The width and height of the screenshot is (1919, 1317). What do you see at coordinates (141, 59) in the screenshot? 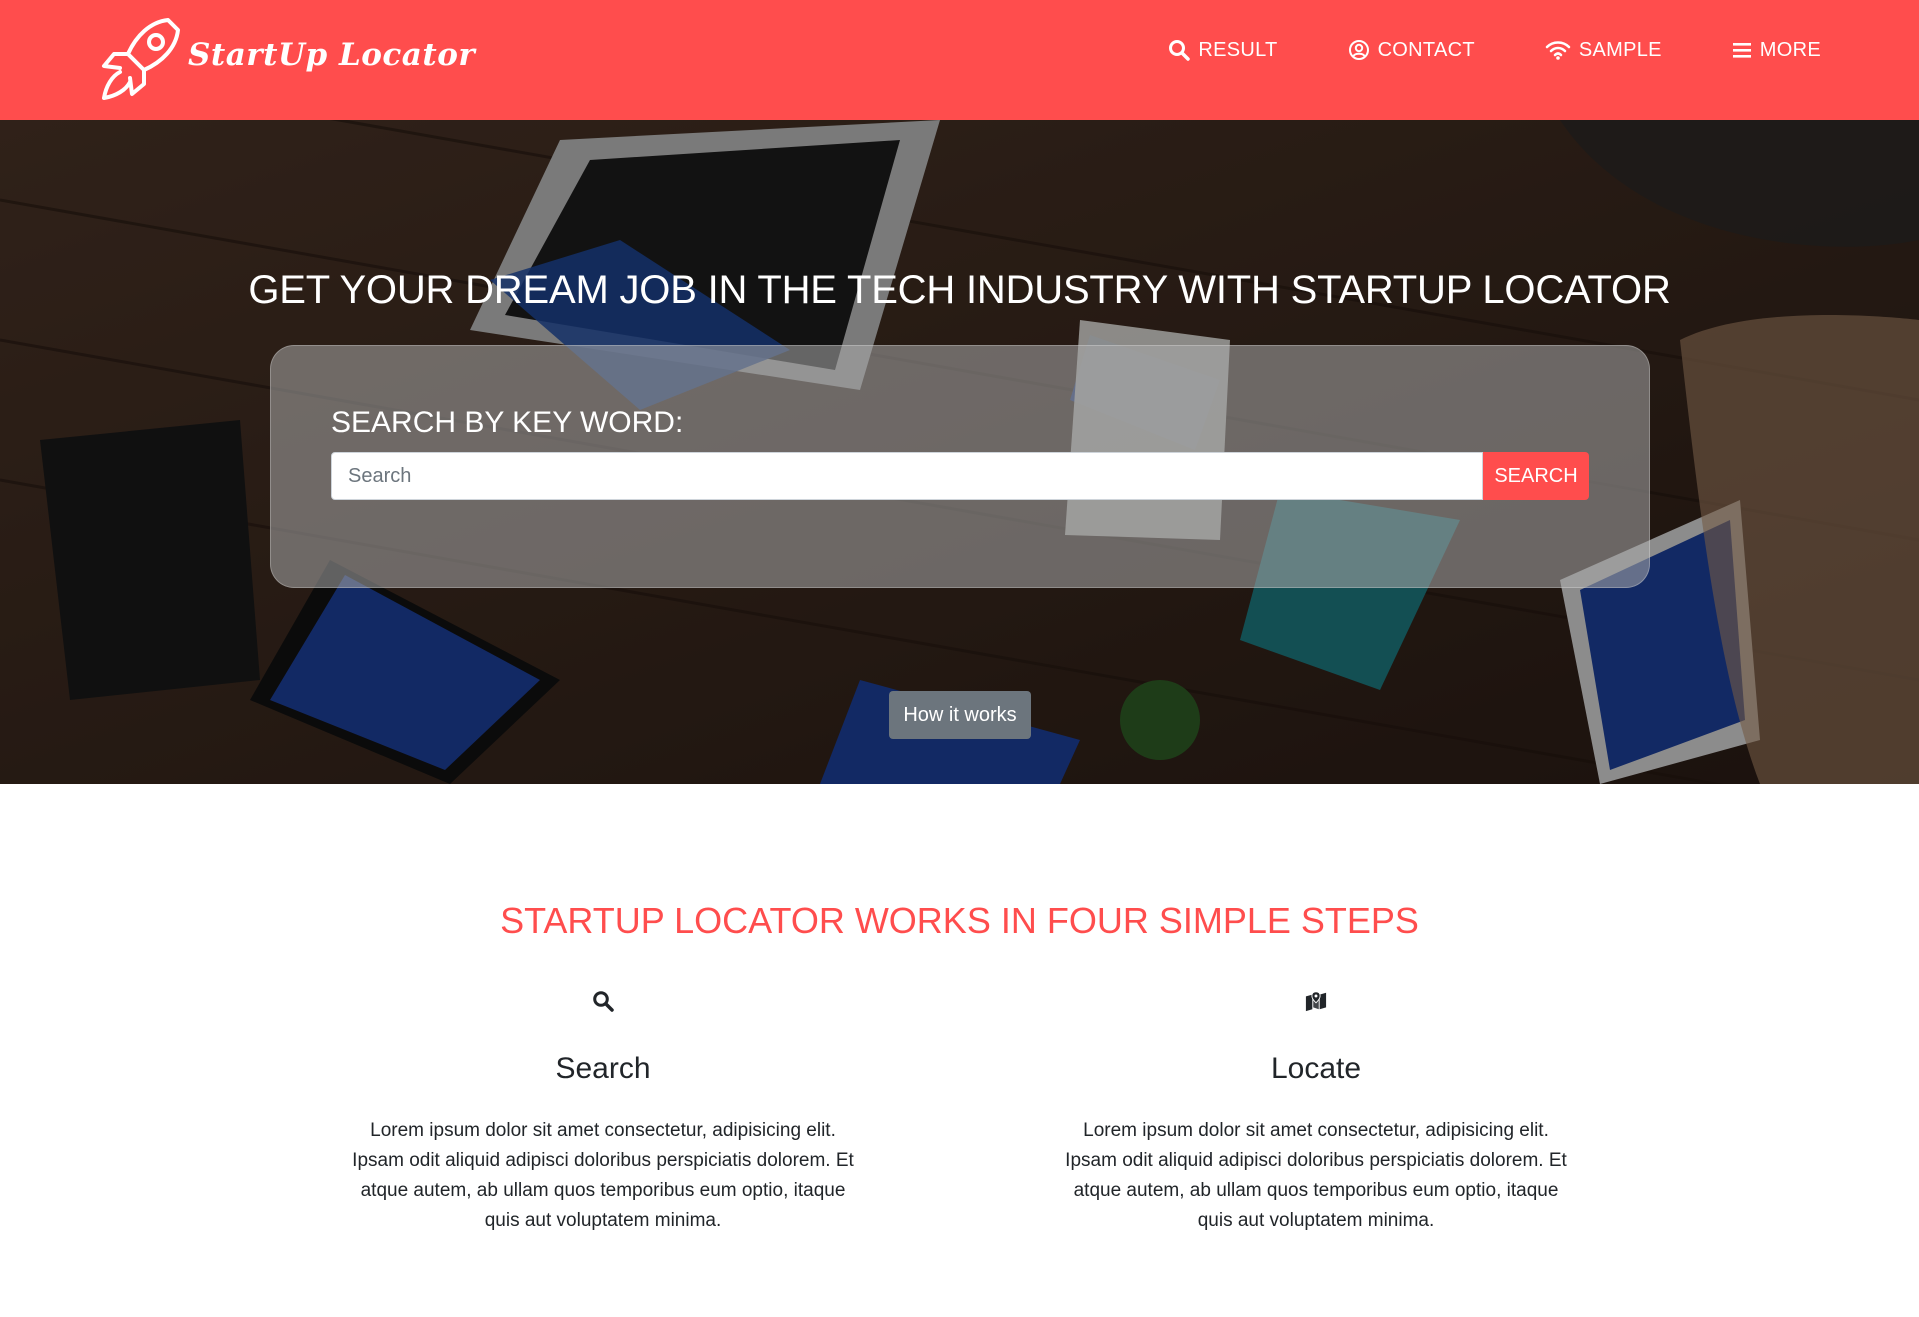
I see `rocket-logo-icon` at bounding box center [141, 59].